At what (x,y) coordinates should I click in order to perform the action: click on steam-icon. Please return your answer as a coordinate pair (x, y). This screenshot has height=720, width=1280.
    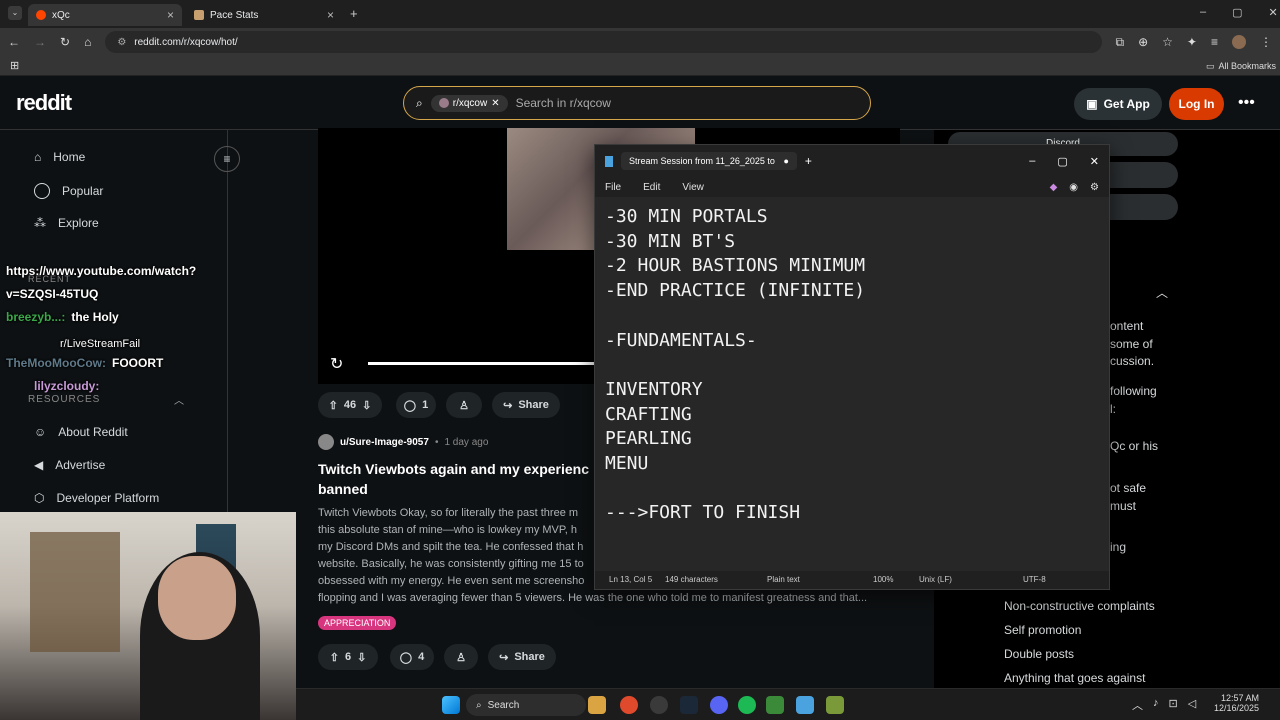
    Looking at the image, I should click on (689, 705).